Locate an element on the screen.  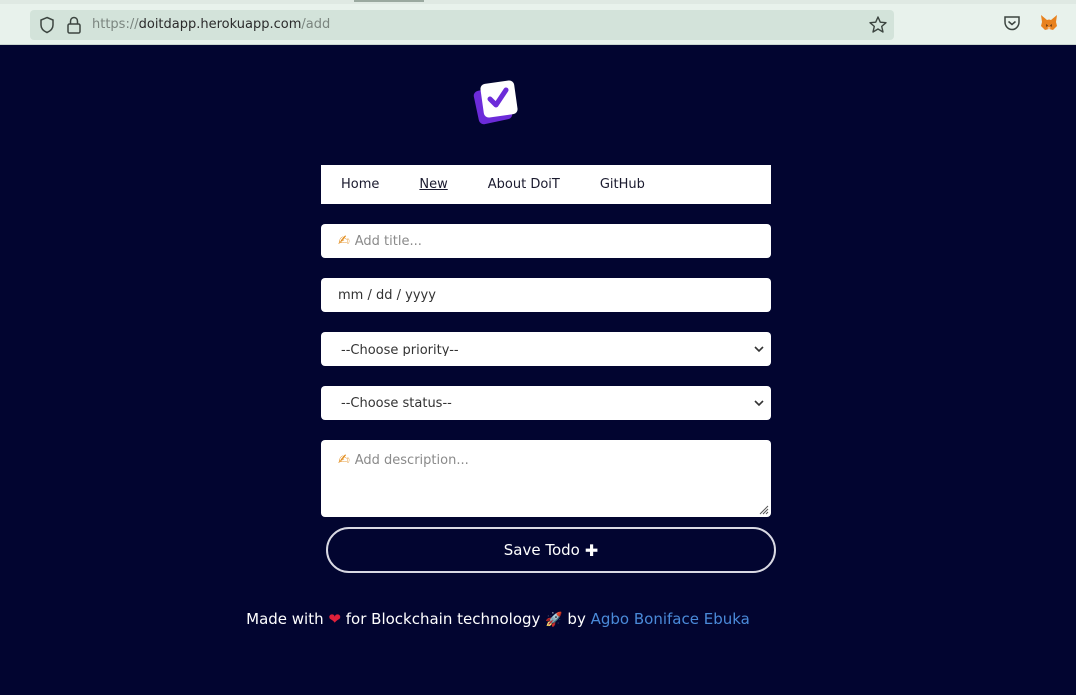
footer-middle: for Blockchain technology is located at coordinates (443, 619).